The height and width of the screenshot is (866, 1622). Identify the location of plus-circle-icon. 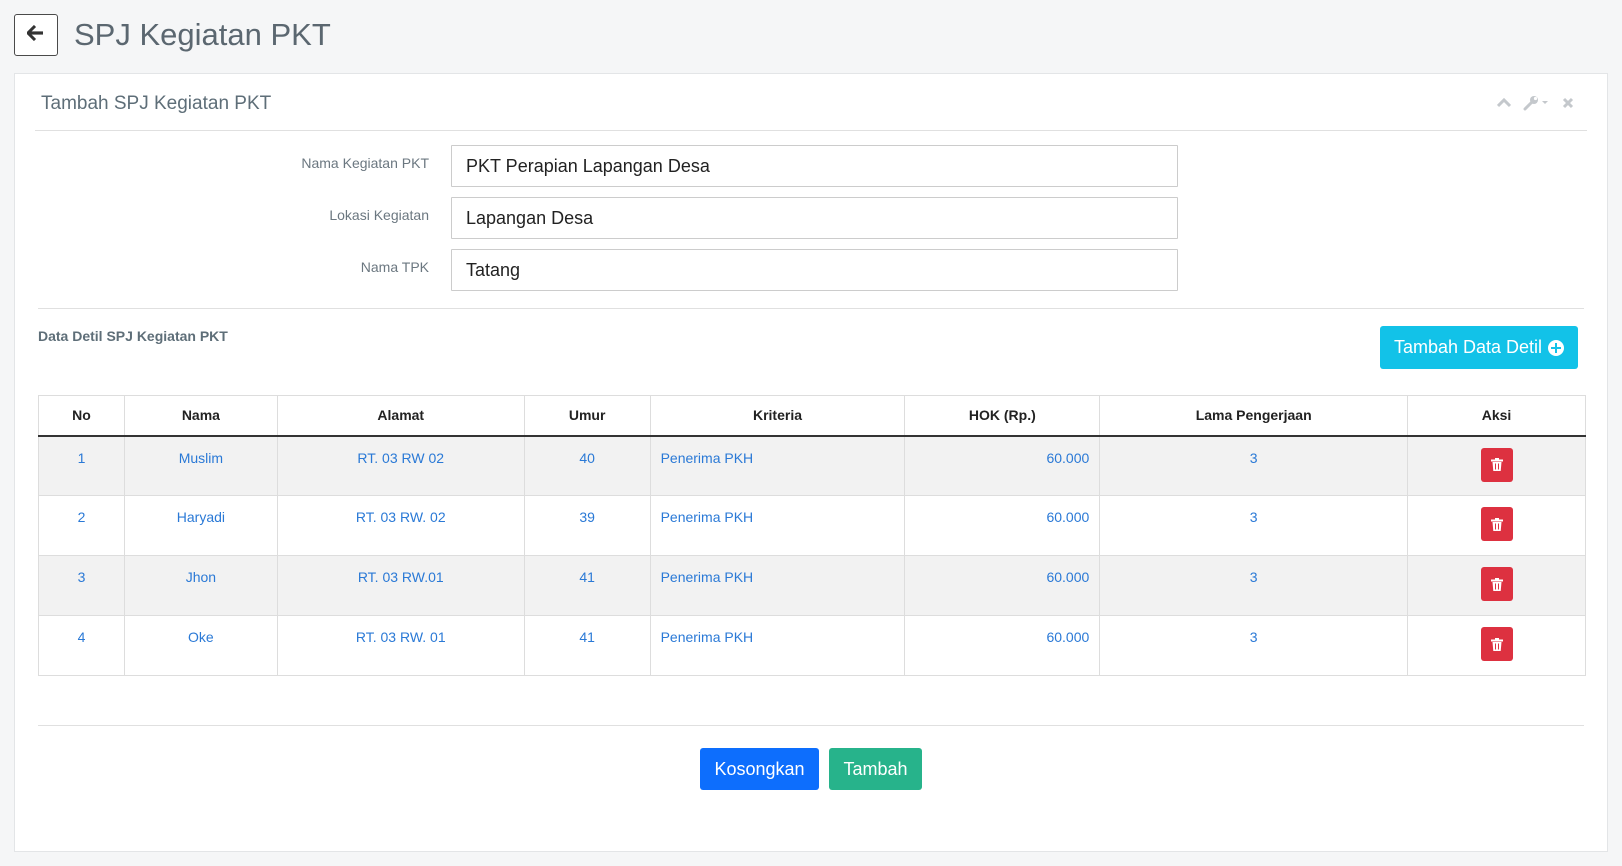
(1556, 347).